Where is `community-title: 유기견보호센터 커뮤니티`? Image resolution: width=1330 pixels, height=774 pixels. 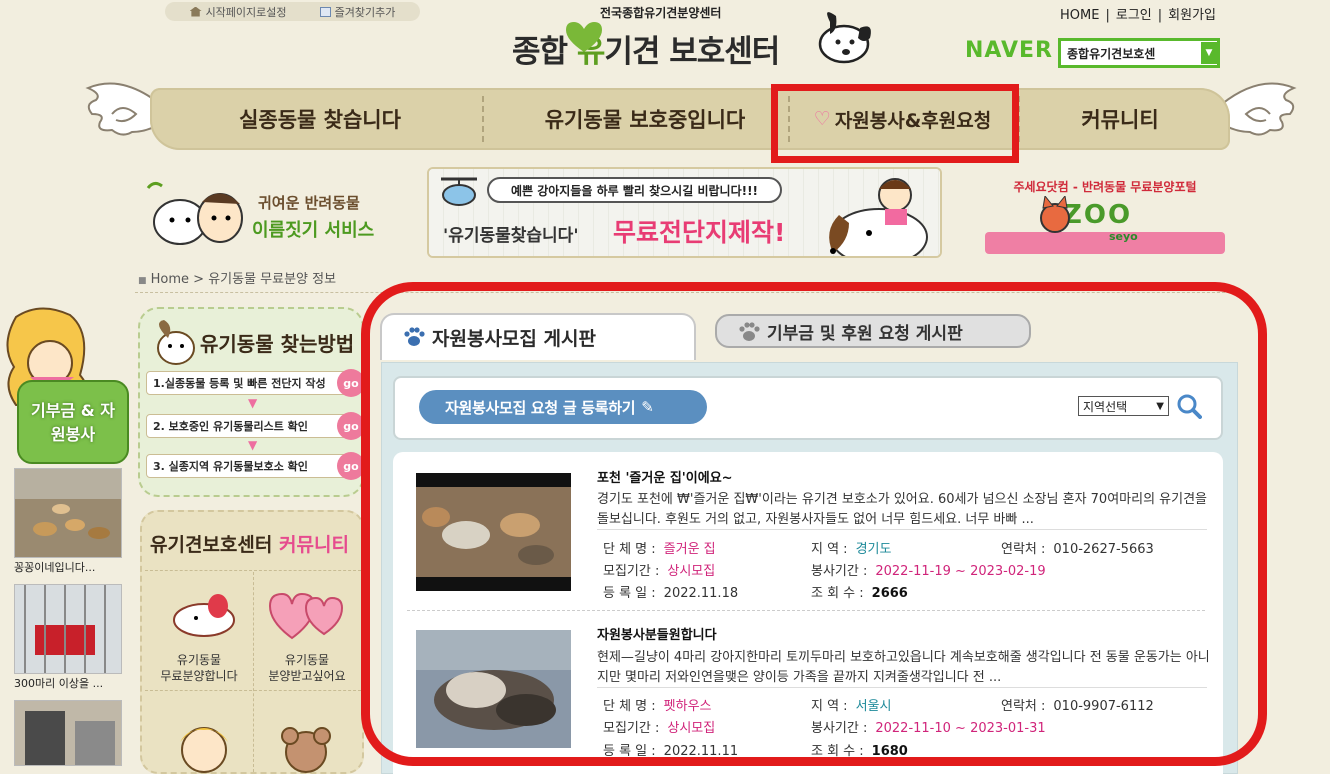 community-title: 유기견보호센터 커뮤니티 is located at coordinates (249, 545).